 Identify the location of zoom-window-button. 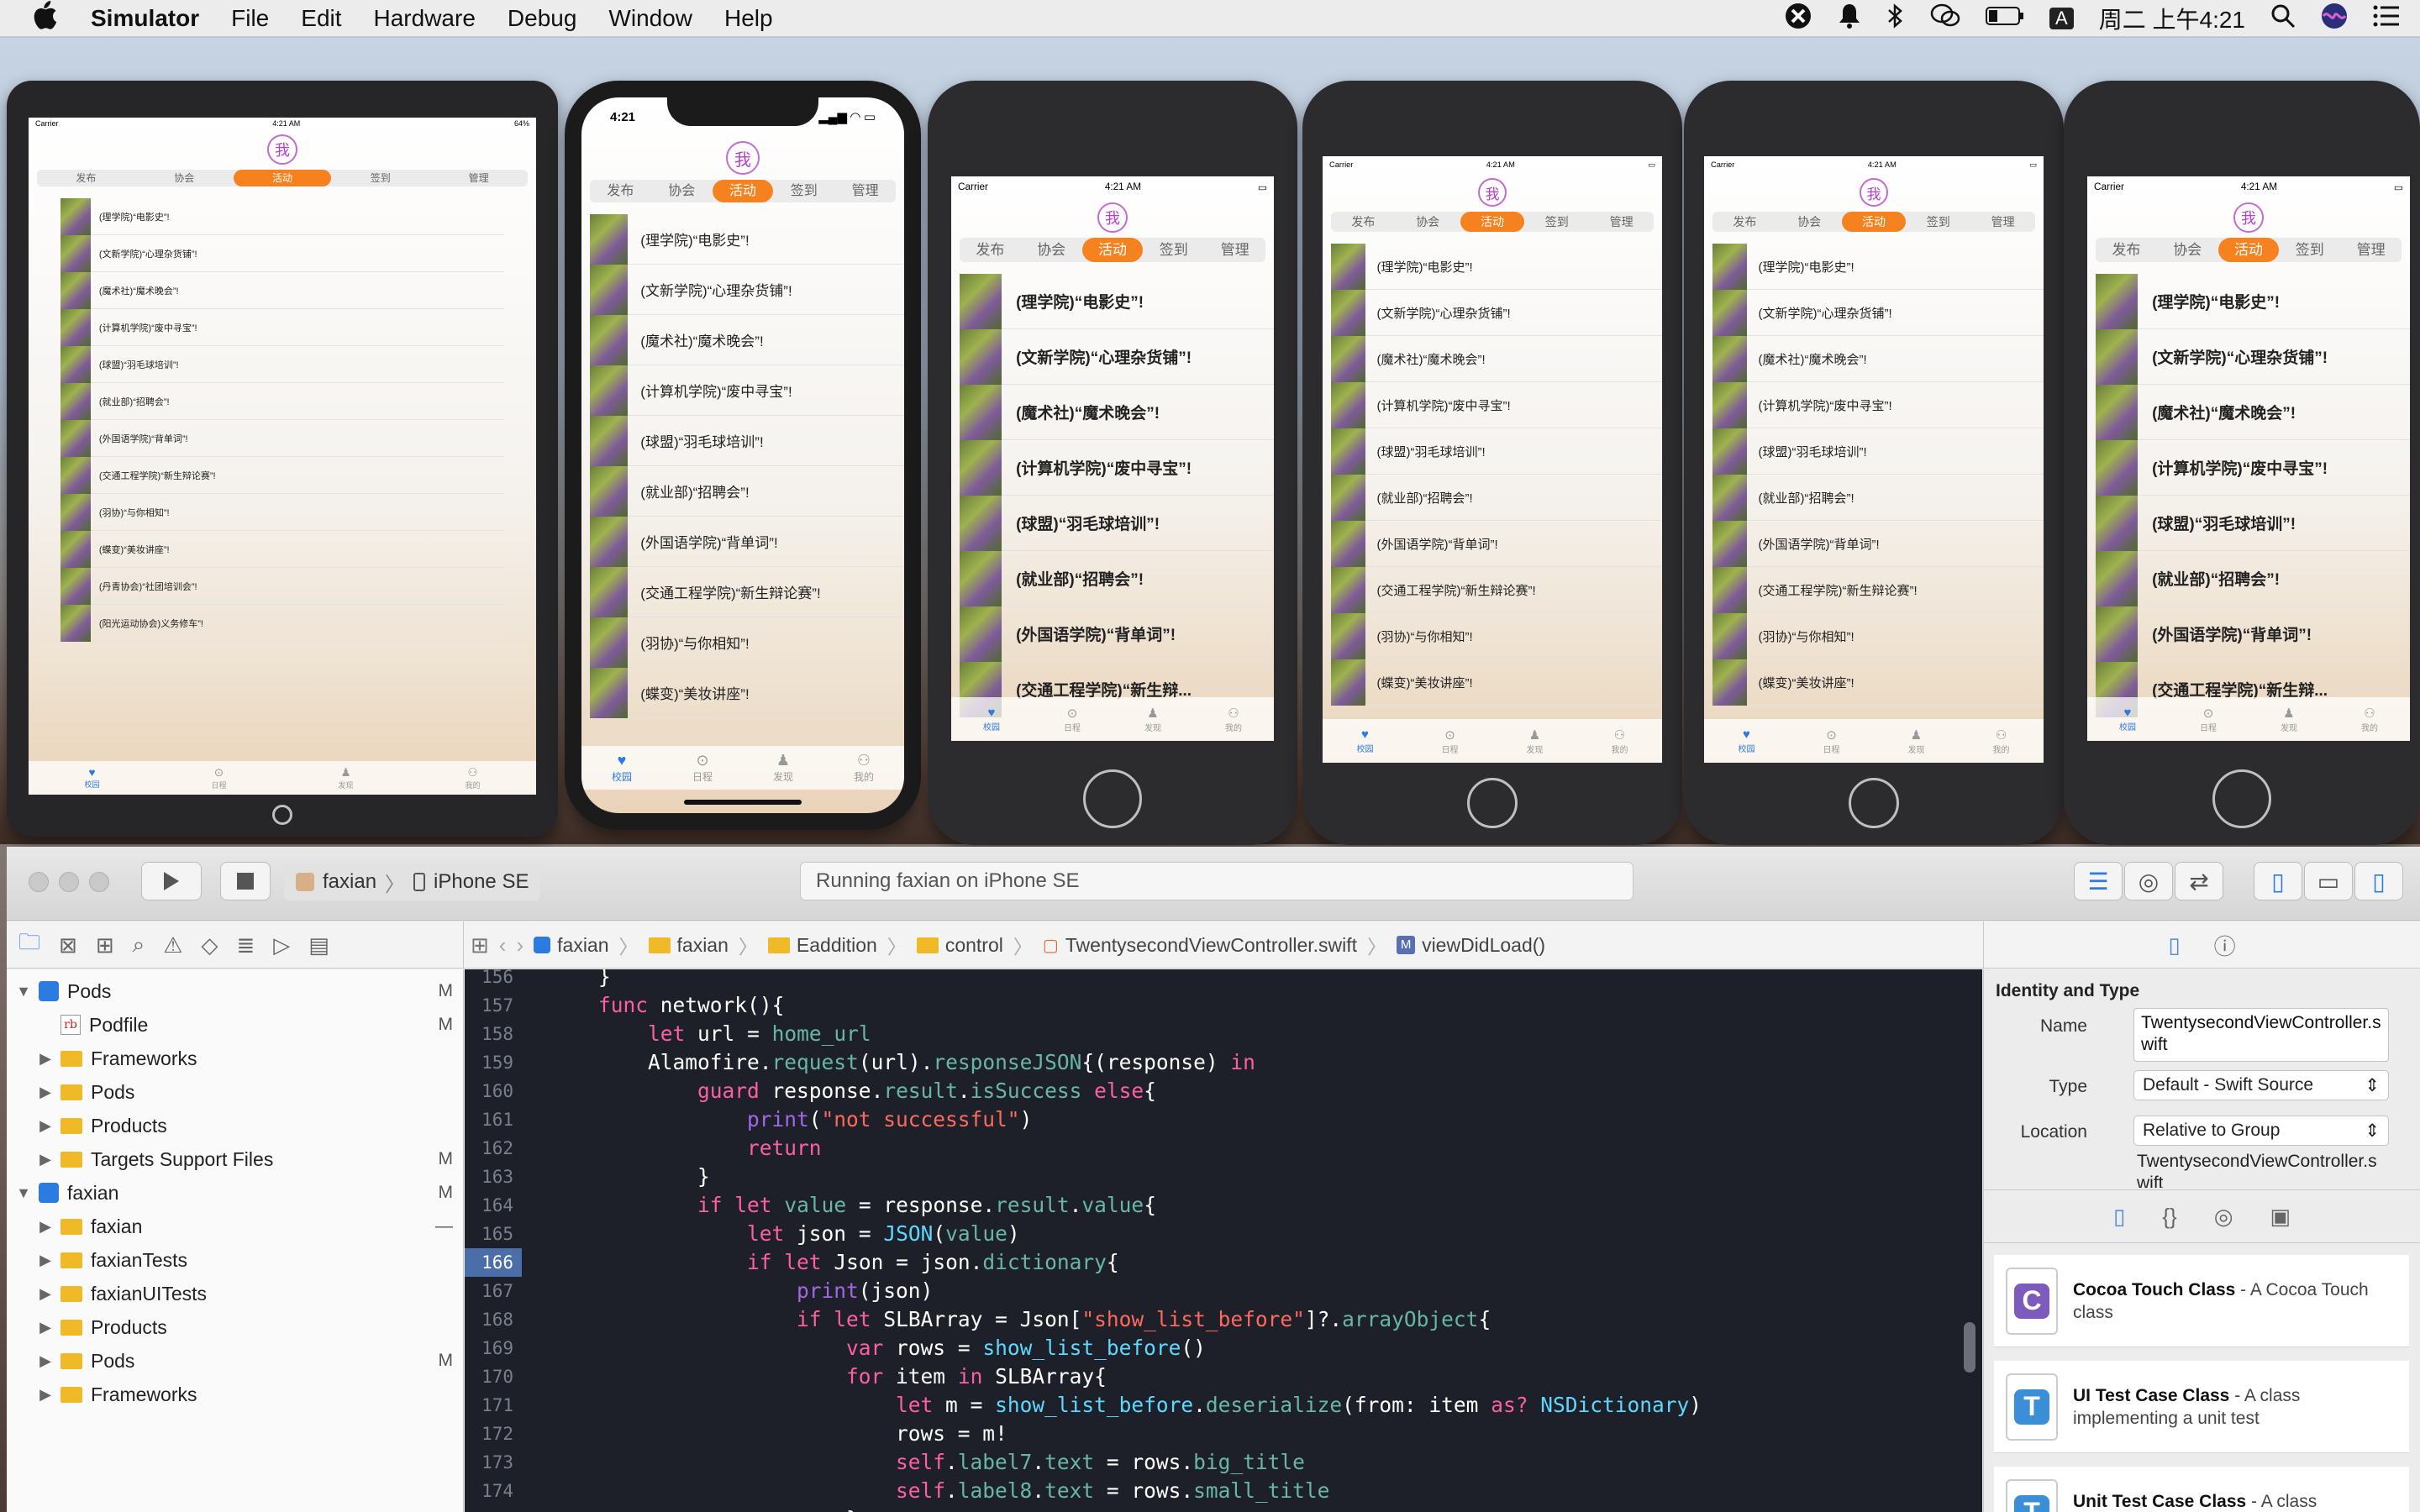
(99, 882).